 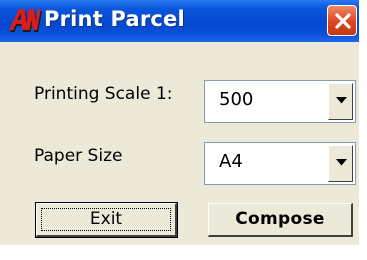 I want to click on printing-scale-value: 500, so click(x=236, y=99).